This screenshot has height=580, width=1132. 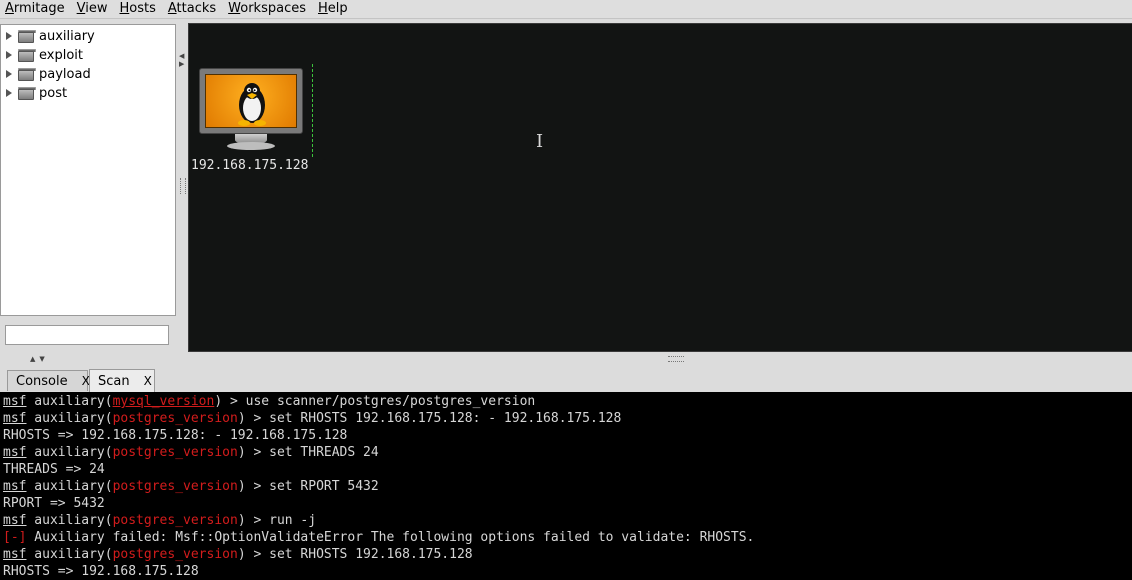 I want to click on tree-item-exploit: exploit, so click(x=42, y=55).